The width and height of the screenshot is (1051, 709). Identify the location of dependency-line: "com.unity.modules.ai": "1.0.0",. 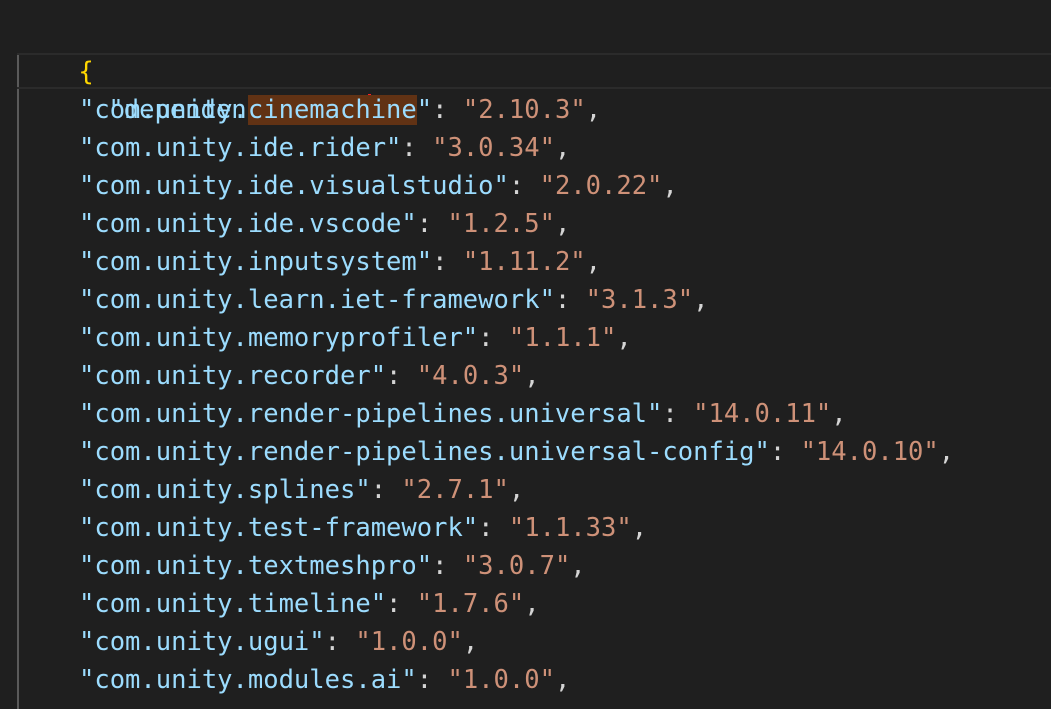
(324, 680).